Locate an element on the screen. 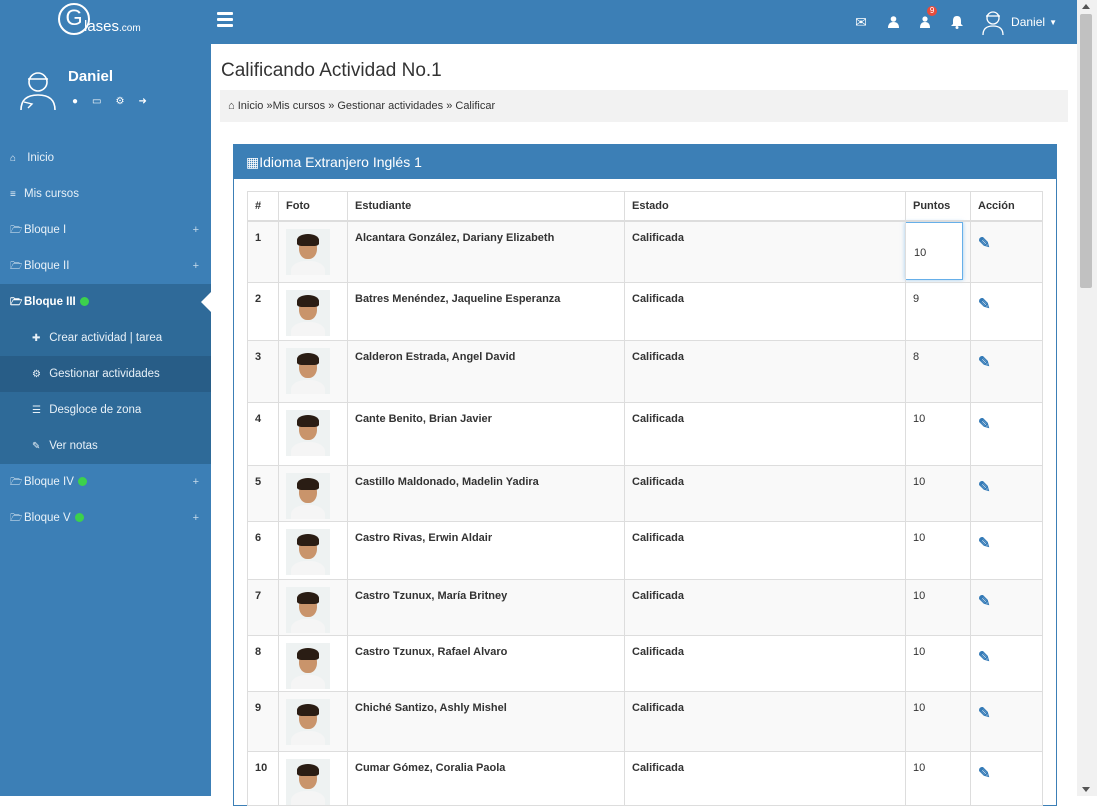  brand-logo: G lases.com is located at coordinates (105, 22).